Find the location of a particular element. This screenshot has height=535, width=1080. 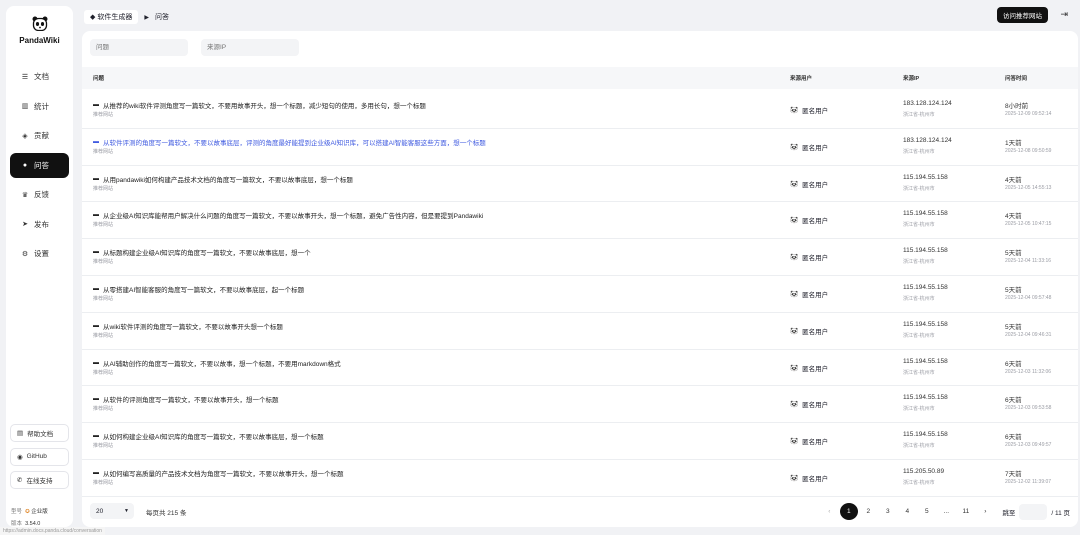

document-icon: ☰ is located at coordinates (25, 77).